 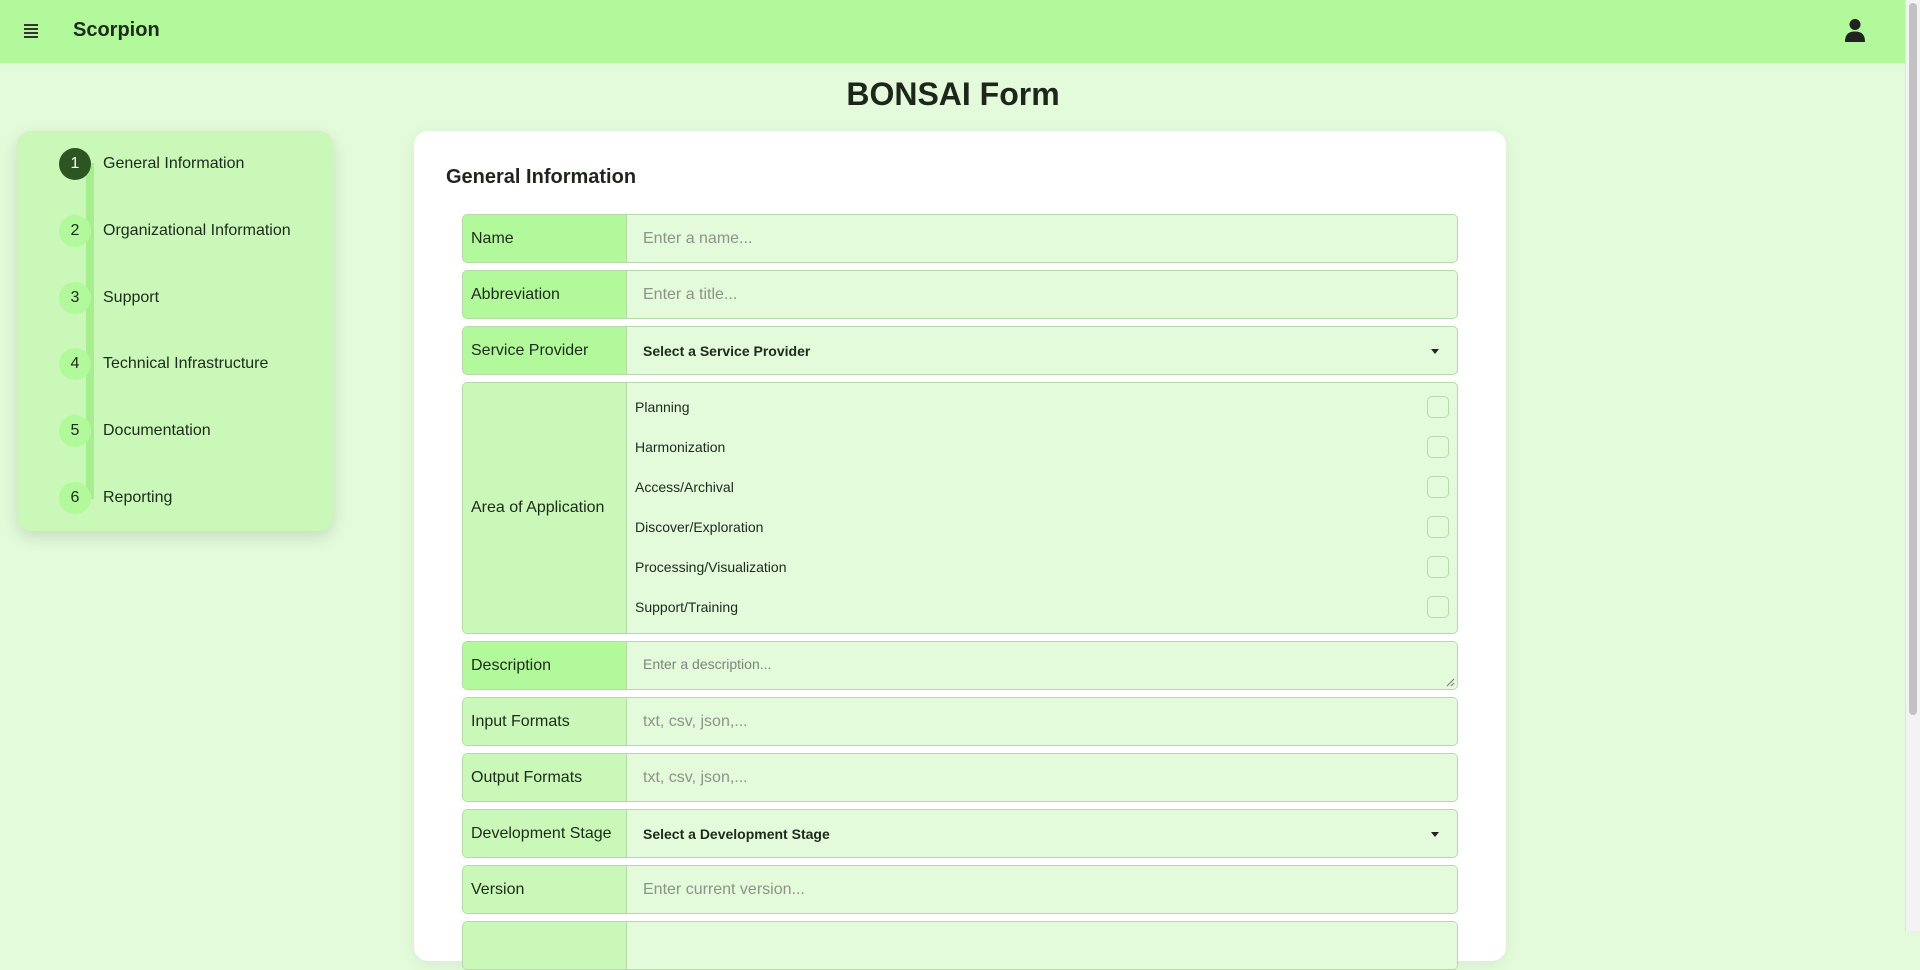 I want to click on development-stage-label: Development Stage, so click(x=545, y=833).